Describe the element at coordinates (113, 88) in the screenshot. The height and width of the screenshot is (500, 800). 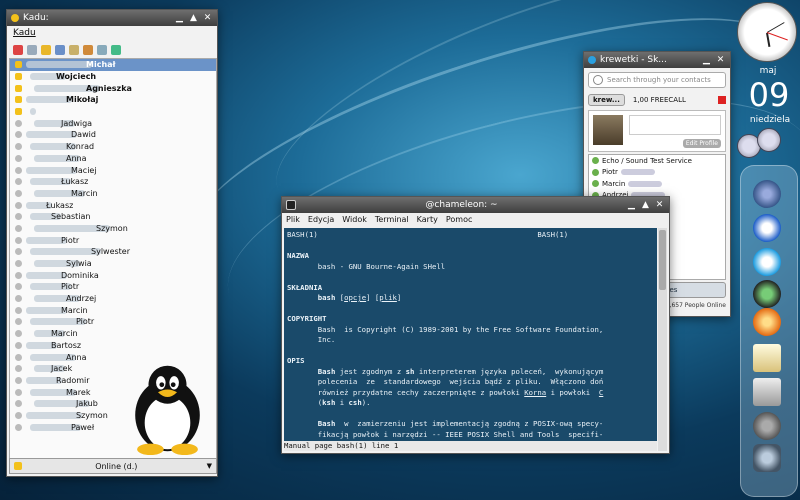
I see `contact-row: Agnieszka` at that location.